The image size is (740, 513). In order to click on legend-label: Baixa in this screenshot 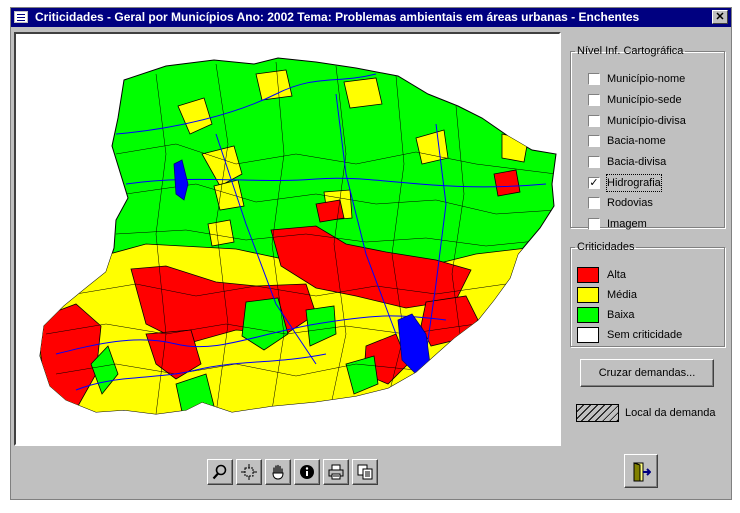, I will do `click(621, 315)`.